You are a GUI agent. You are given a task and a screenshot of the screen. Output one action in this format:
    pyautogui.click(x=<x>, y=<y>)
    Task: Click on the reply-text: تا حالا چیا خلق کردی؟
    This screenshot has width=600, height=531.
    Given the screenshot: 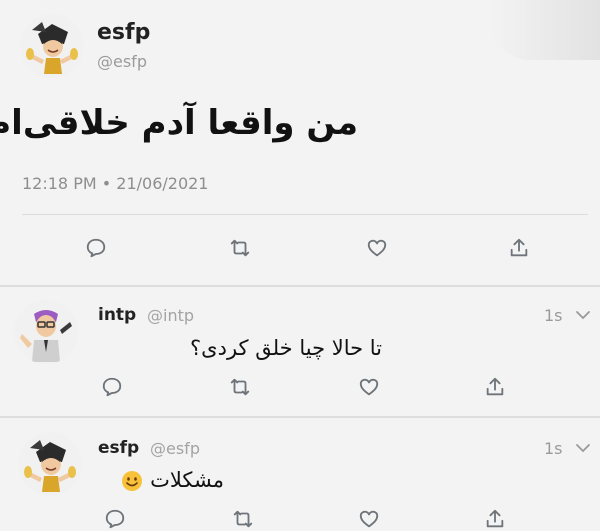 What is the action you would take?
    pyautogui.click(x=286, y=348)
    